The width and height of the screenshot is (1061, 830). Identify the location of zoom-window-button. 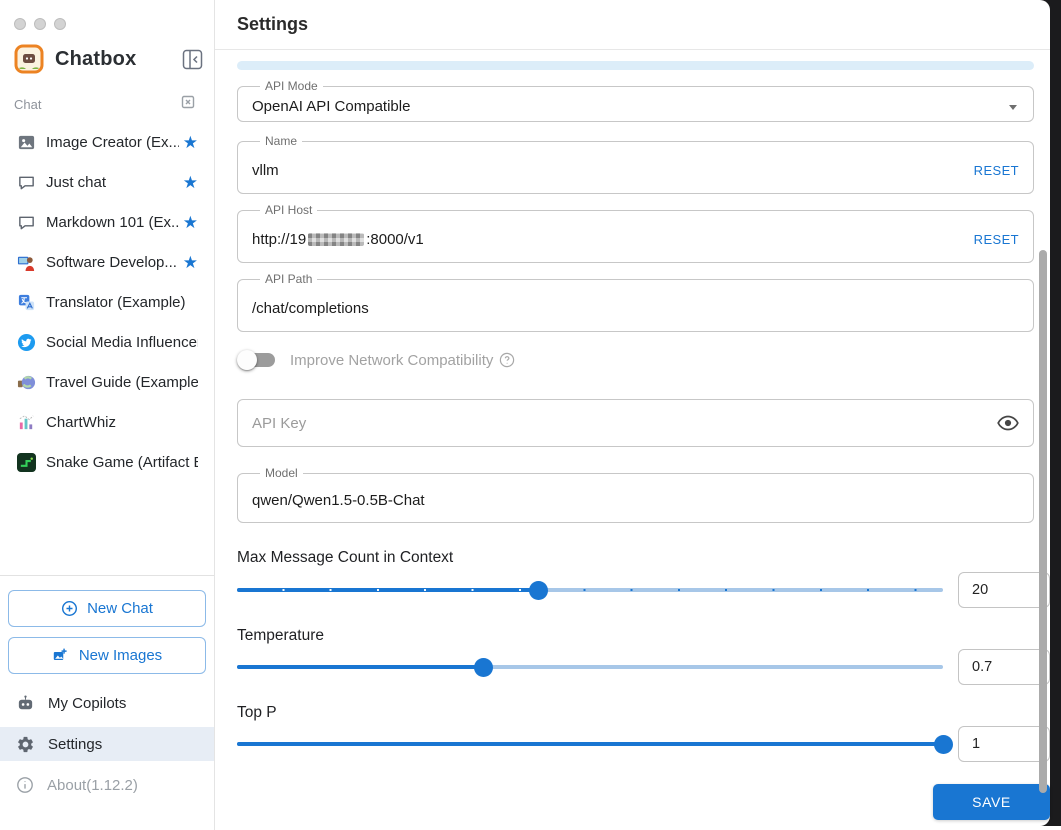
(60, 24).